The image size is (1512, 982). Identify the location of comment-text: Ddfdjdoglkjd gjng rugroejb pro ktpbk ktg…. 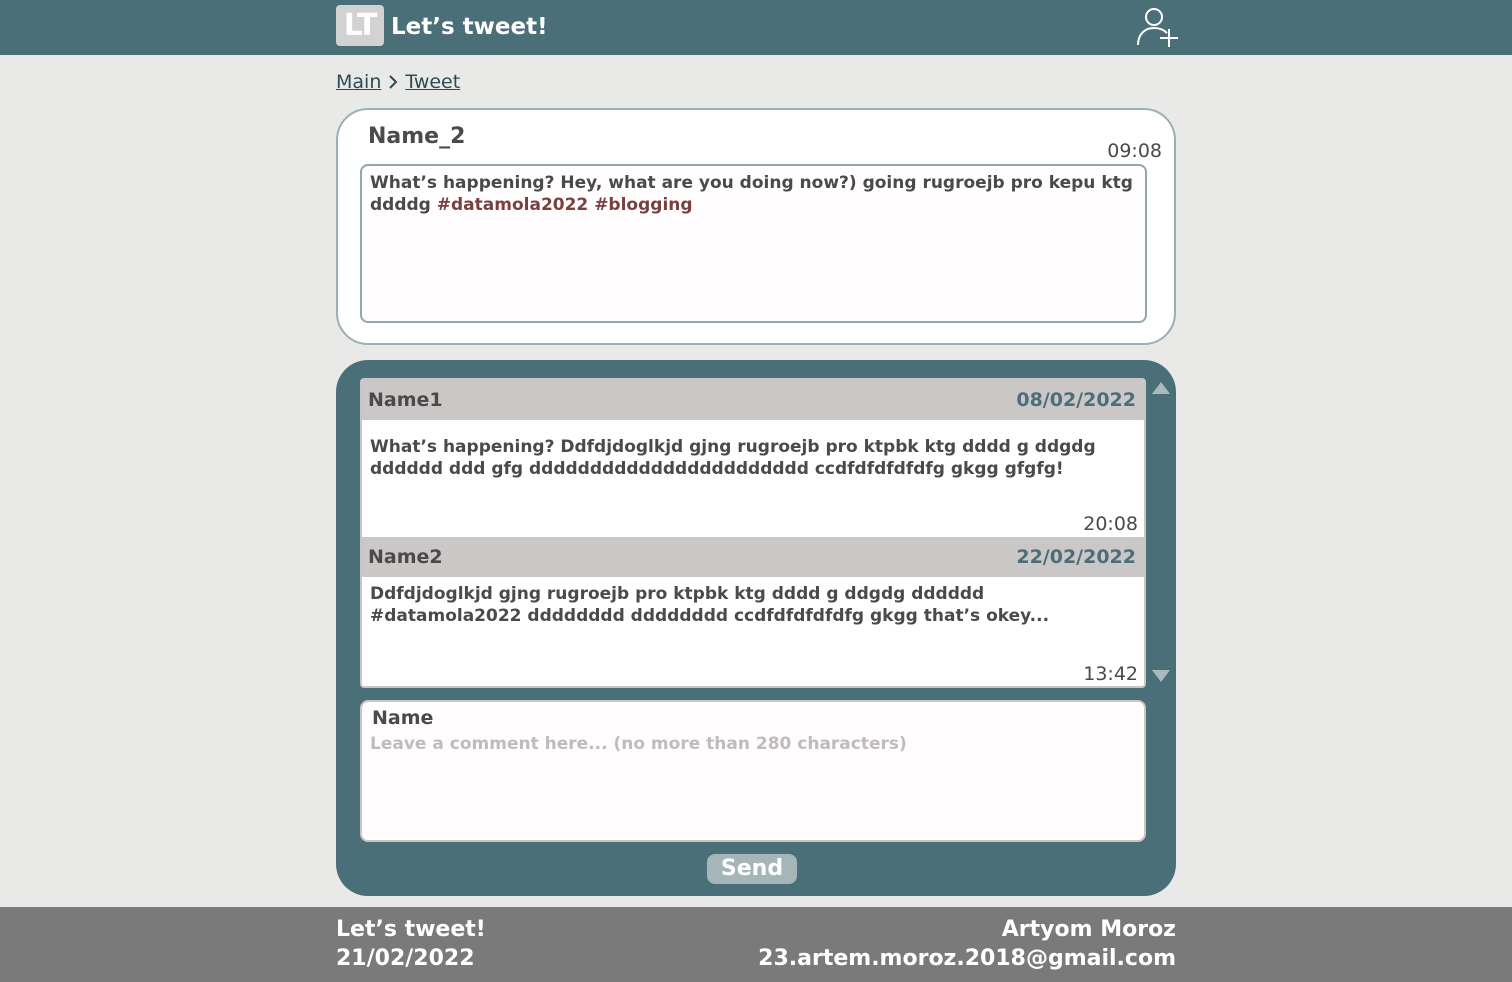
(710, 605).